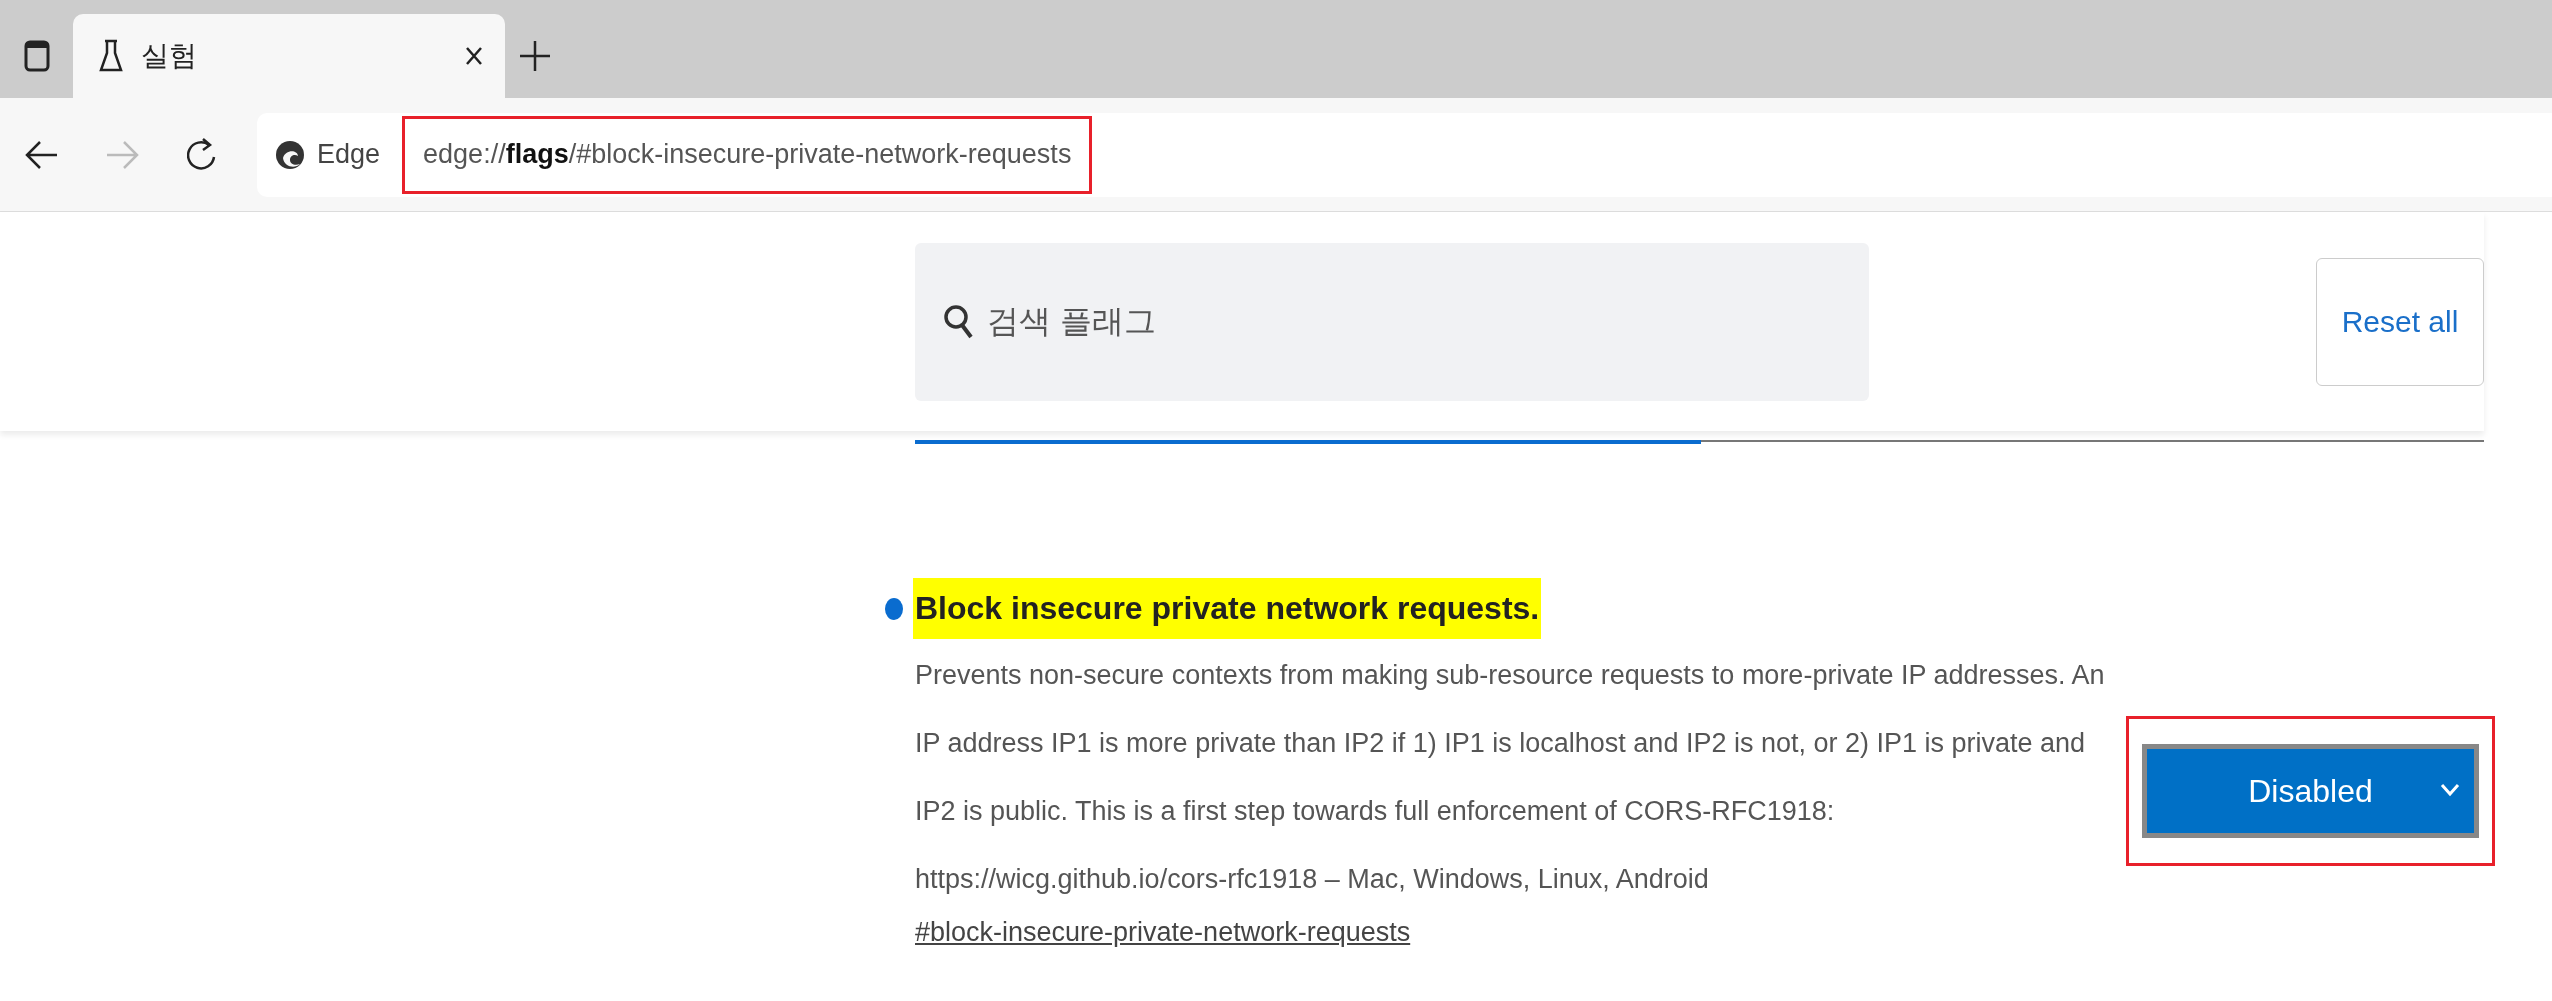 The image size is (2552, 1001). What do you see at coordinates (2400, 321) in the screenshot?
I see `reset-all-button: Reset all` at bounding box center [2400, 321].